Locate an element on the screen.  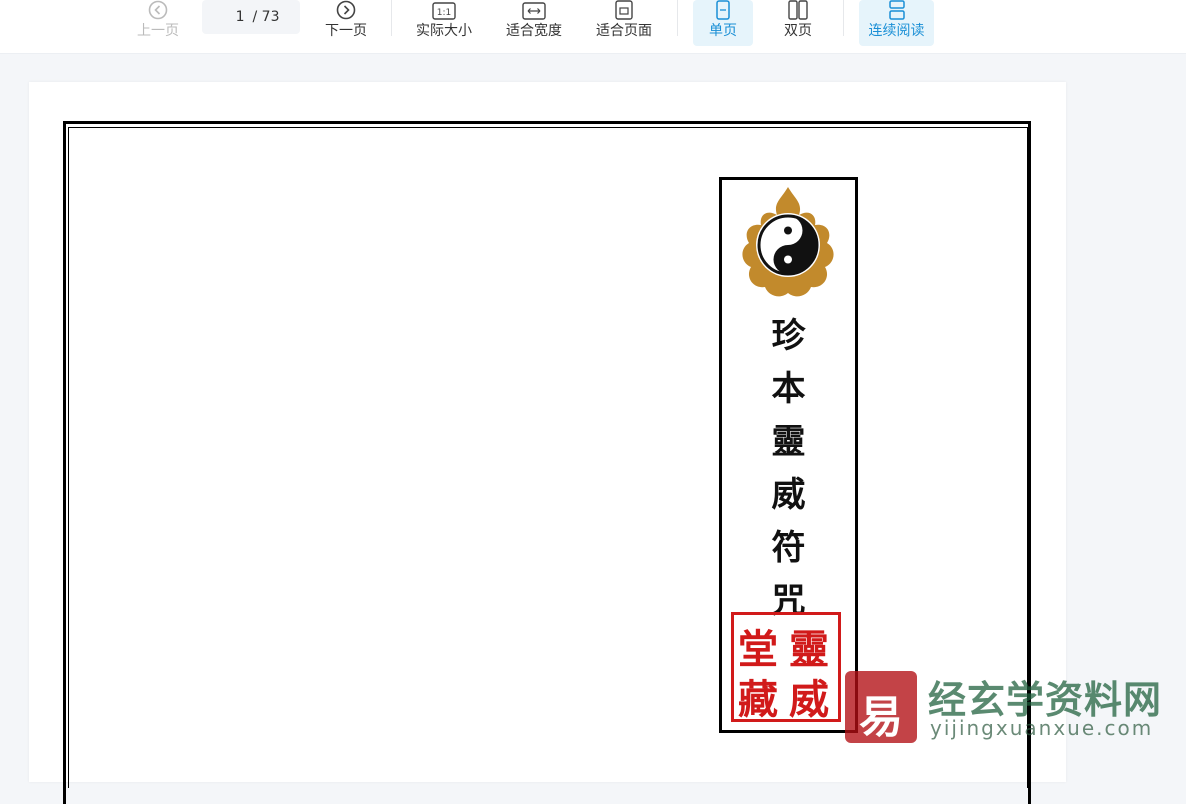
continuous-reading-button: 连续阅读 is located at coordinates (896, 23).